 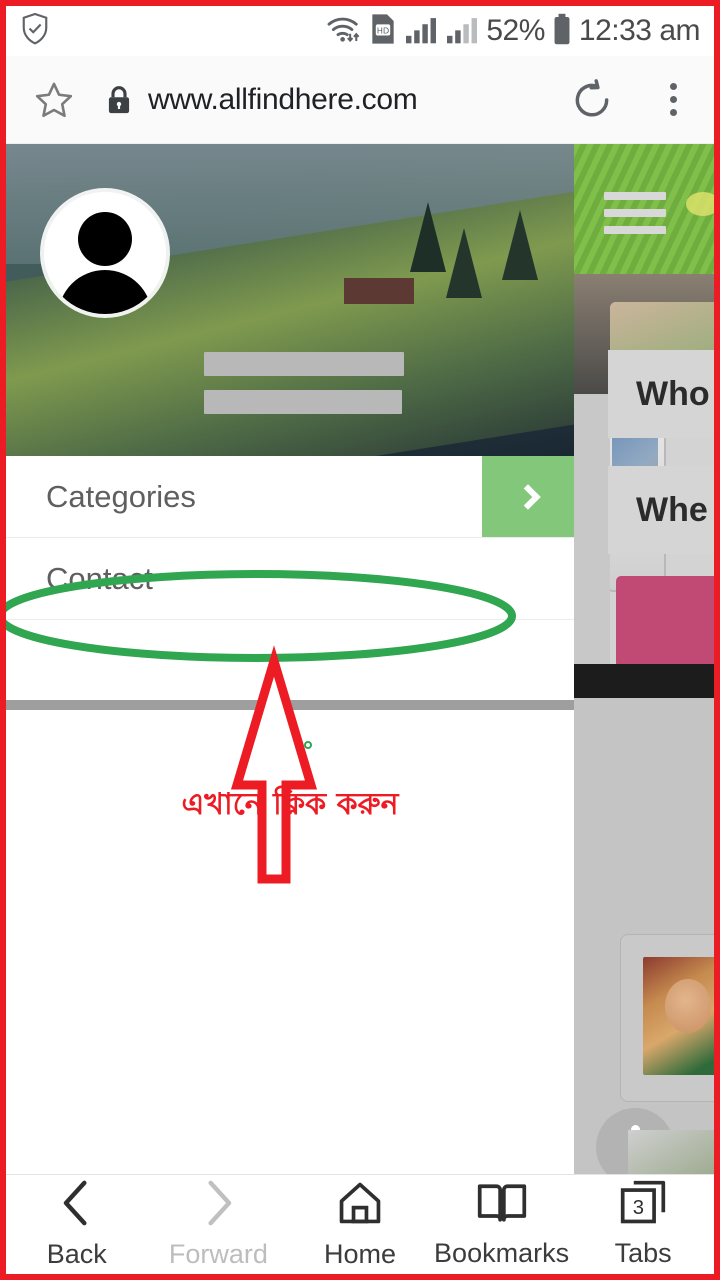 What do you see at coordinates (661, 510) in the screenshot?
I see `site-panel-whe: Whe` at bounding box center [661, 510].